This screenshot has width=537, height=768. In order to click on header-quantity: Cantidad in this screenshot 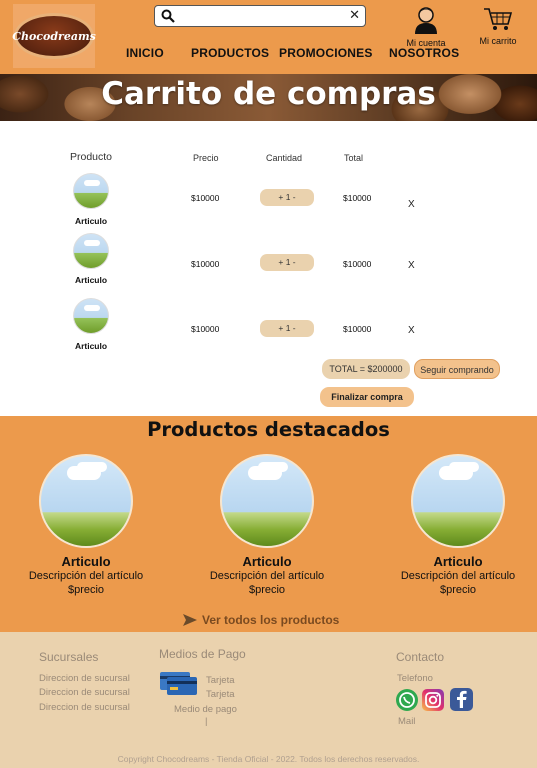, I will do `click(284, 158)`.